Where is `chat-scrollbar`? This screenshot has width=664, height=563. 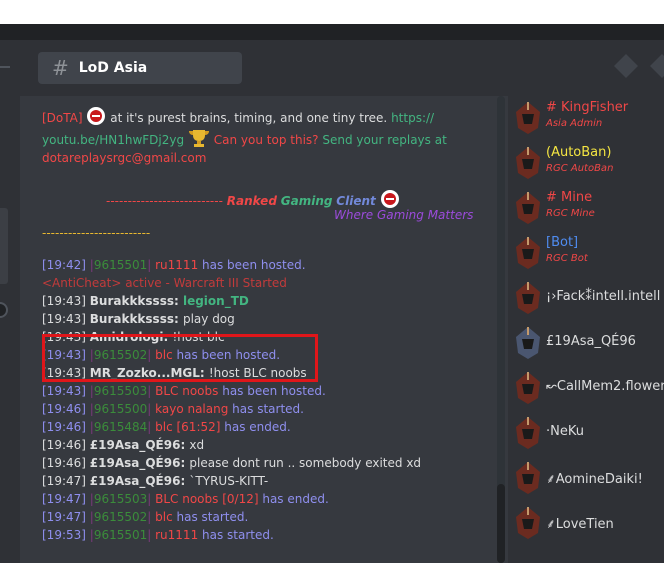
chat-scrollbar is located at coordinates (501, 329).